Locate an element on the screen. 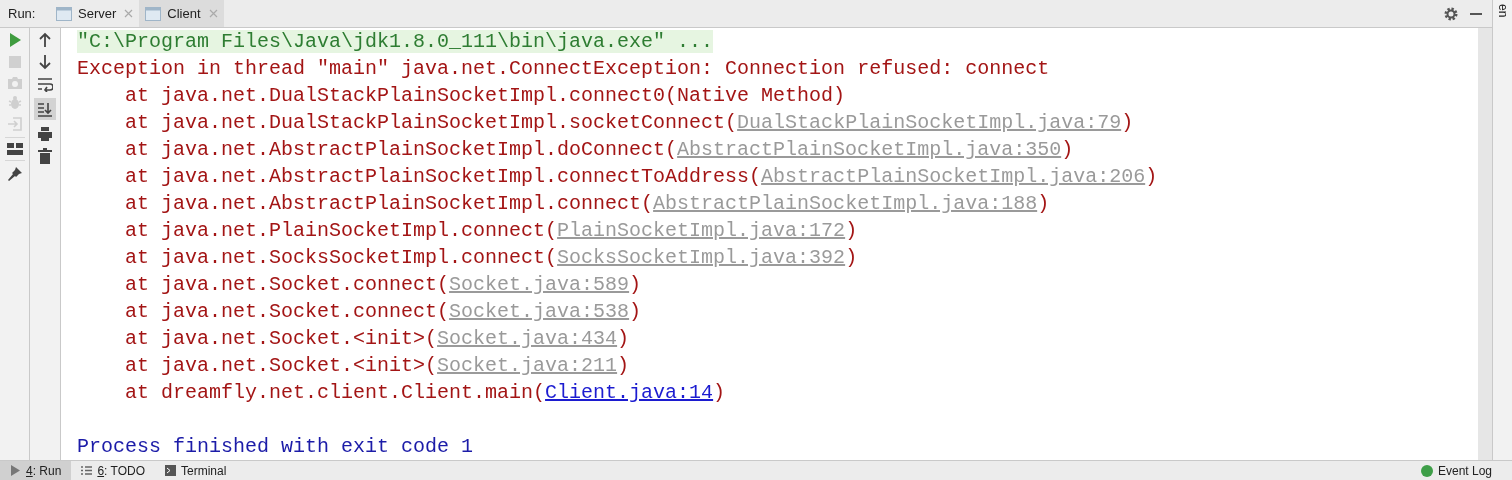  list-icon is located at coordinates (87, 470).